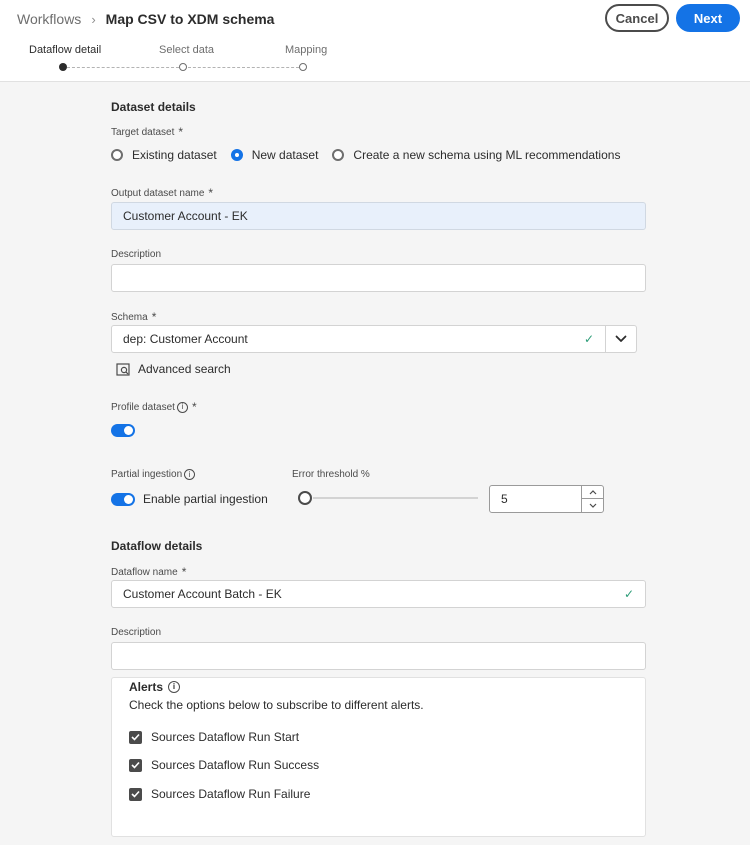 Image resolution: width=750 pixels, height=845 pixels. I want to click on partial-ingestion-label: Partial ingestion i, so click(153, 474).